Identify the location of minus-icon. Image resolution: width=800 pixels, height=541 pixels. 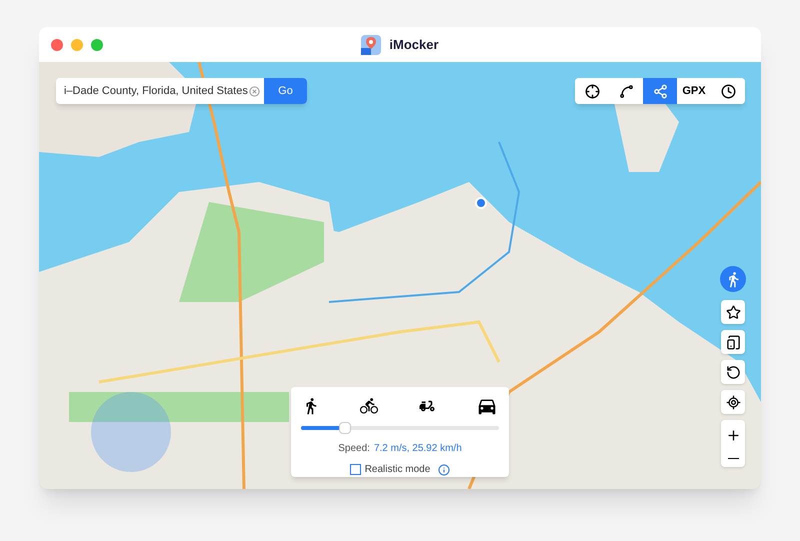
(733, 459).